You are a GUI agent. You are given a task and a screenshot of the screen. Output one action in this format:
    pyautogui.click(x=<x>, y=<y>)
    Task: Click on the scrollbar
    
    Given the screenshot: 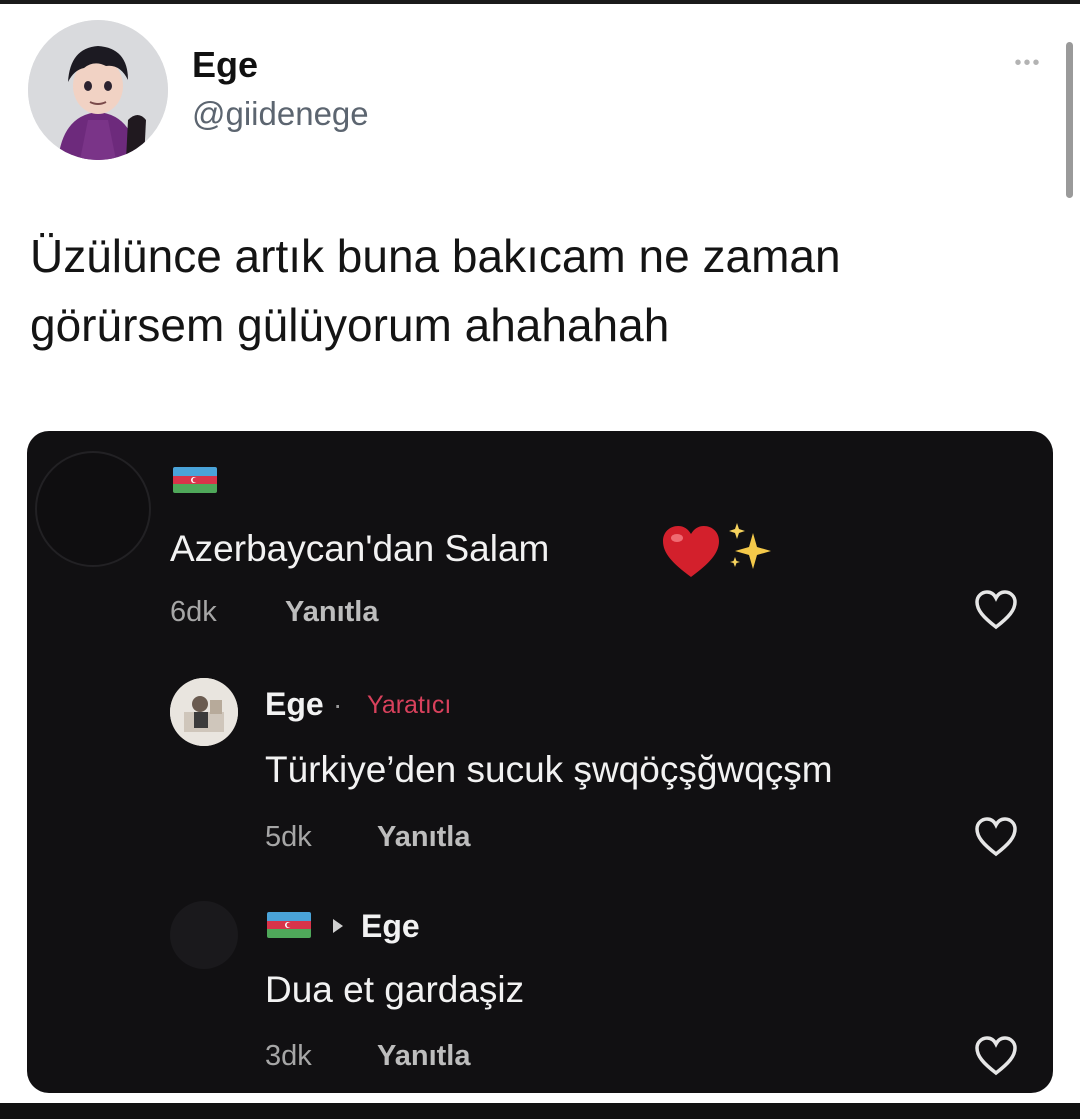 What is the action you would take?
    pyautogui.click(x=1069, y=120)
    